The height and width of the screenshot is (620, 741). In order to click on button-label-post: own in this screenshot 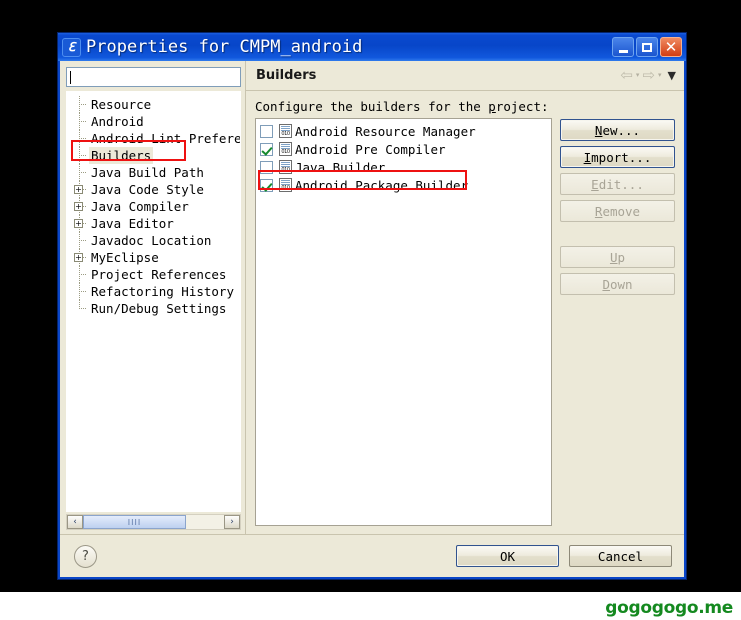, I will do `click(621, 284)`.